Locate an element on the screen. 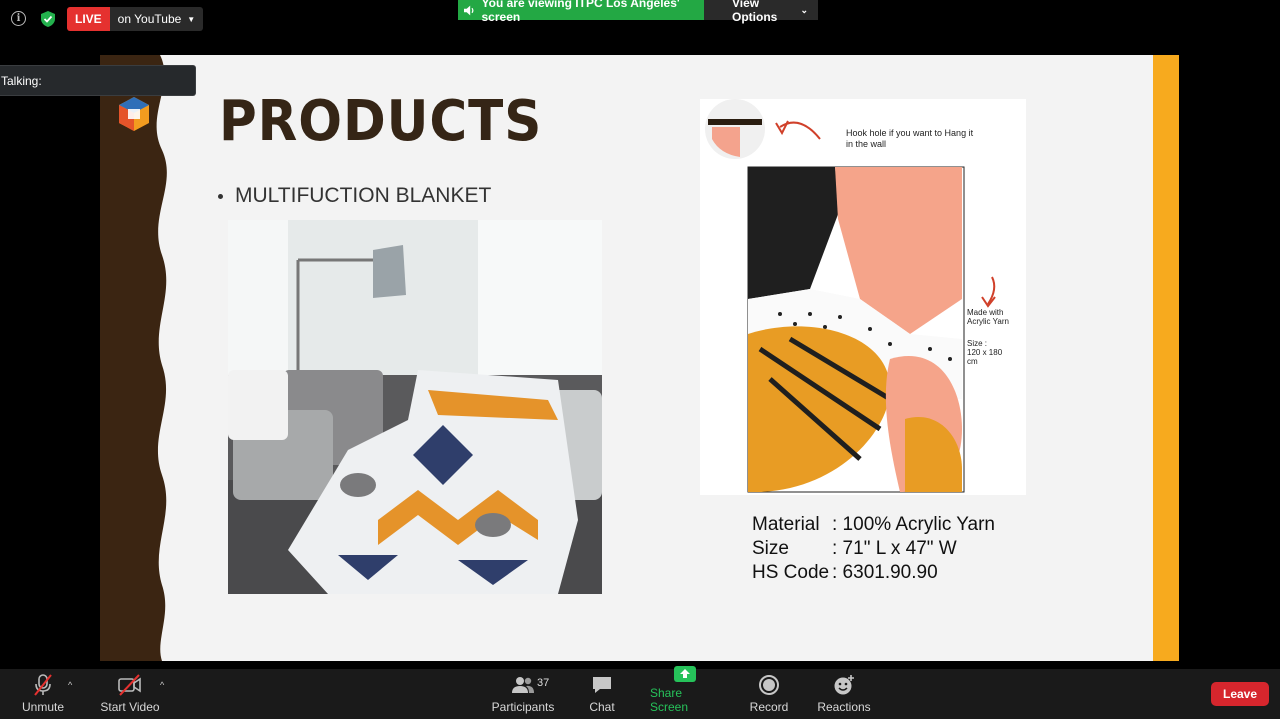 This screenshot has width=1280, height=719. spec-key: Size is located at coordinates (770, 548).